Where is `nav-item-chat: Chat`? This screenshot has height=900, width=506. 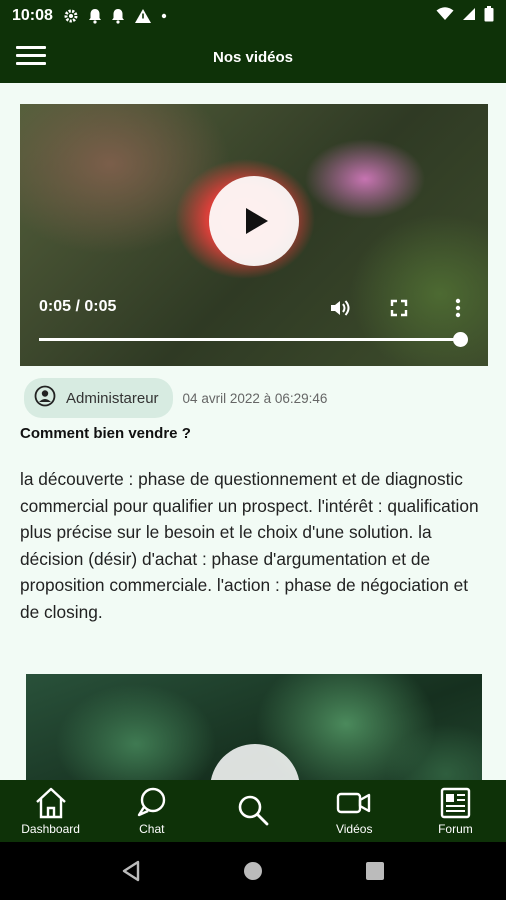 nav-item-chat: Chat is located at coordinates (151, 811).